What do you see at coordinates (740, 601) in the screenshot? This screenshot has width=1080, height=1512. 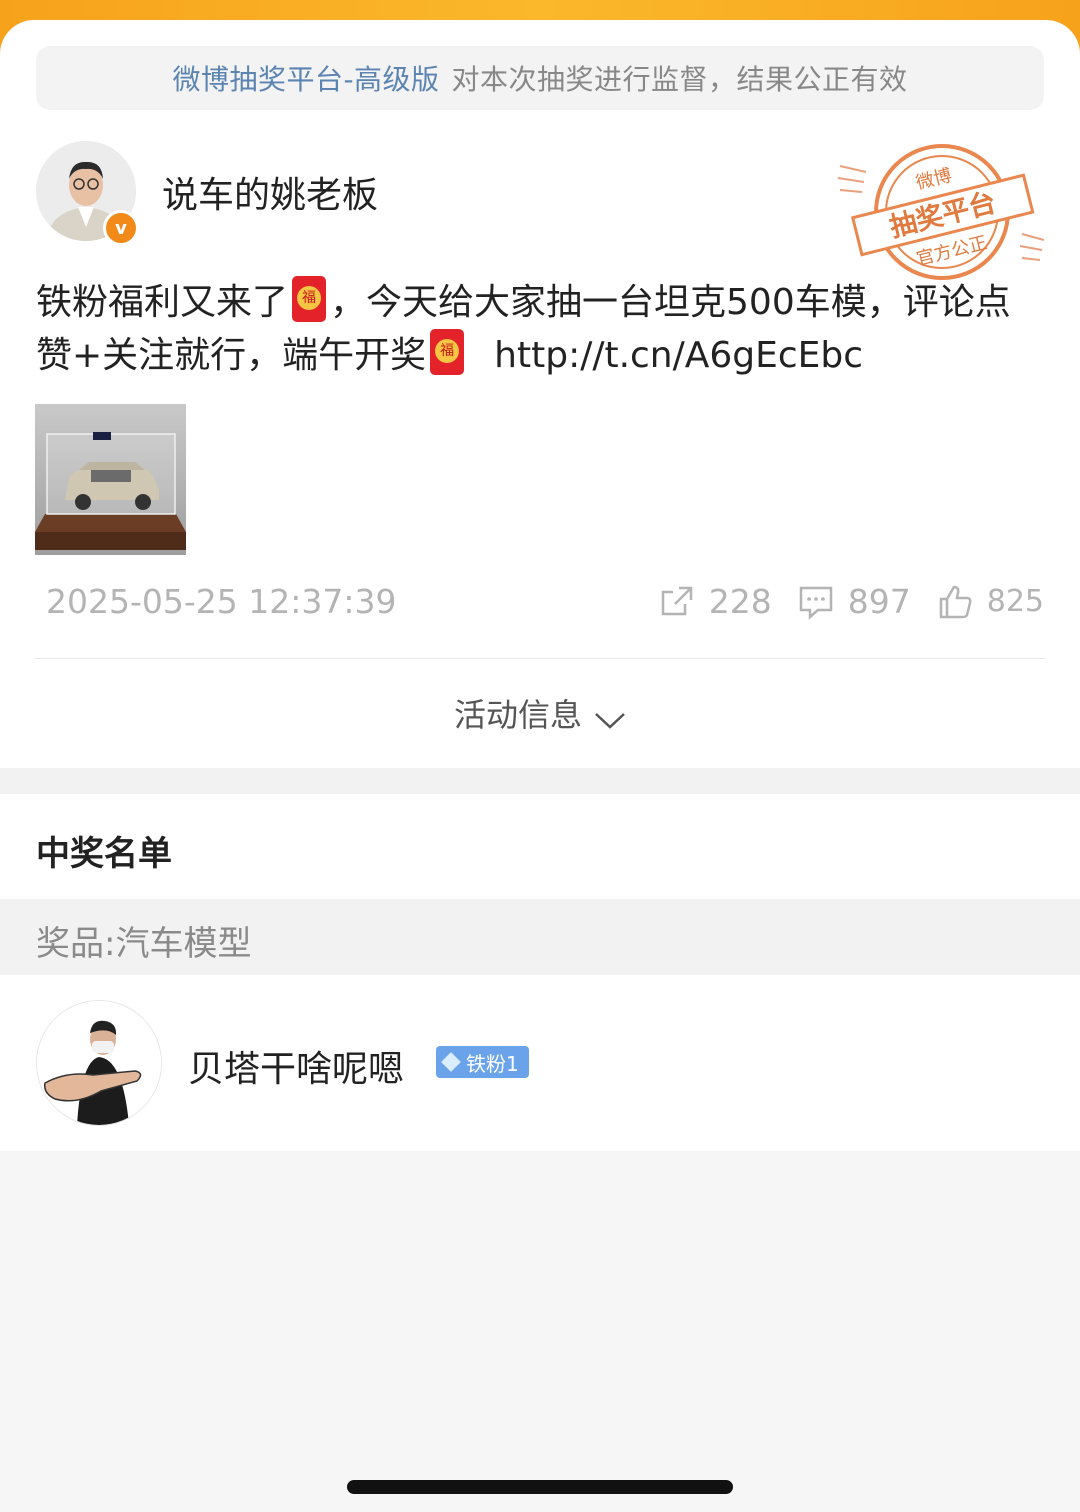 I see `repost-count: 228` at bounding box center [740, 601].